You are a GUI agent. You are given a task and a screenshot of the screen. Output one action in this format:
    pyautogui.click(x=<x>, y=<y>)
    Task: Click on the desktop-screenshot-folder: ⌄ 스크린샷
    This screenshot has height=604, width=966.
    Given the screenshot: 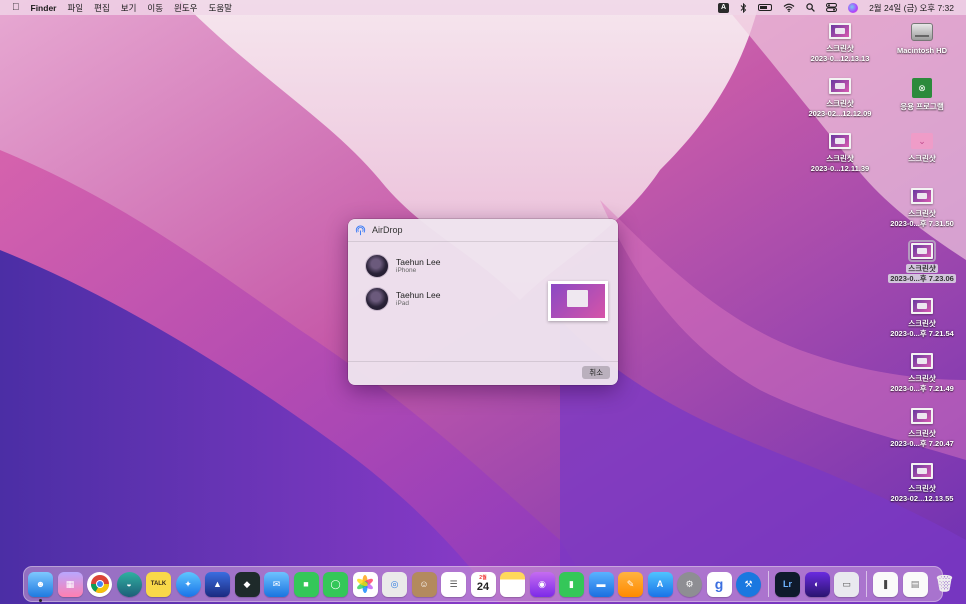 What is the action you would take?
    pyautogui.click(x=922, y=148)
    